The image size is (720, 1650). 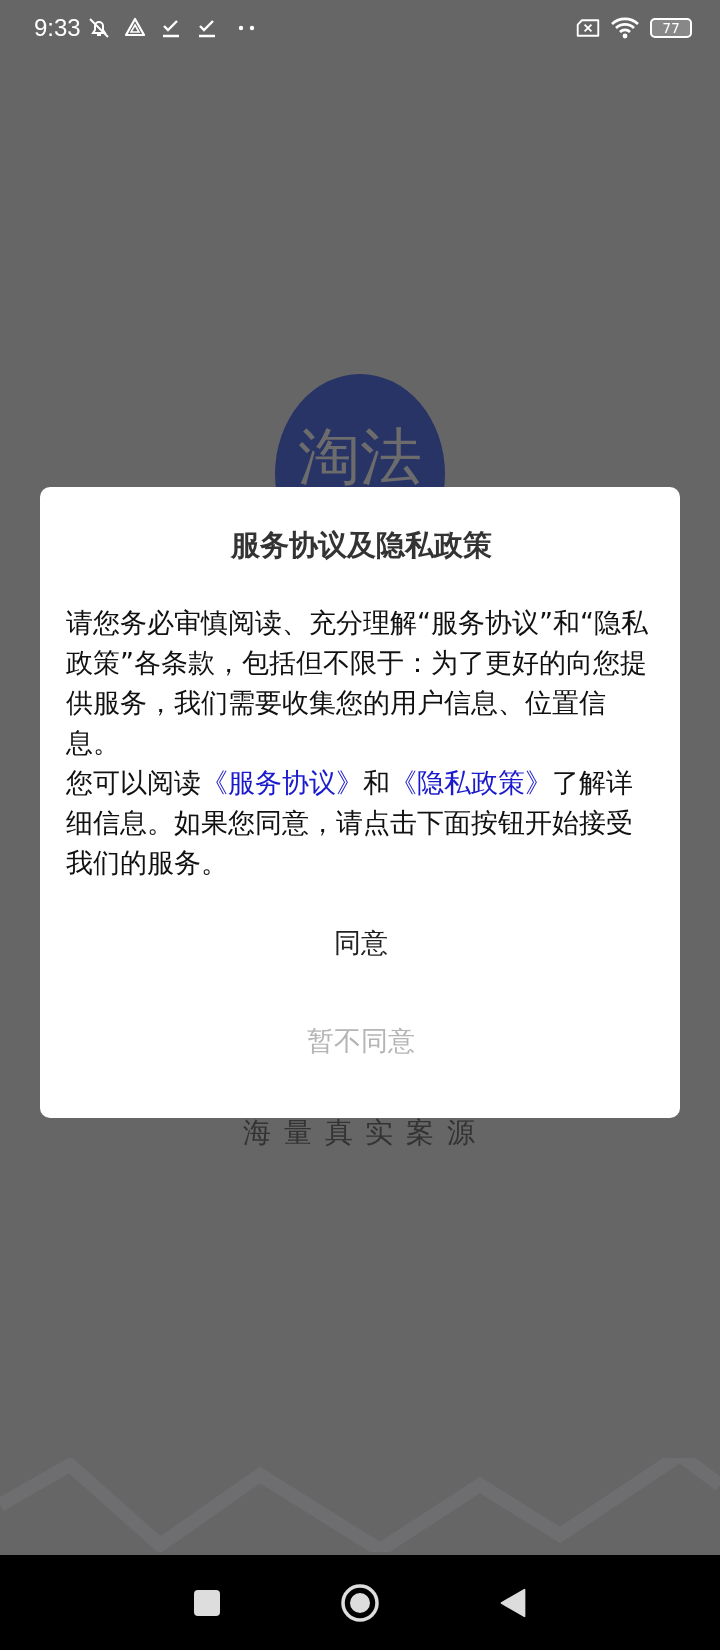 I want to click on battery-icon: 77, so click(x=671, y=28).